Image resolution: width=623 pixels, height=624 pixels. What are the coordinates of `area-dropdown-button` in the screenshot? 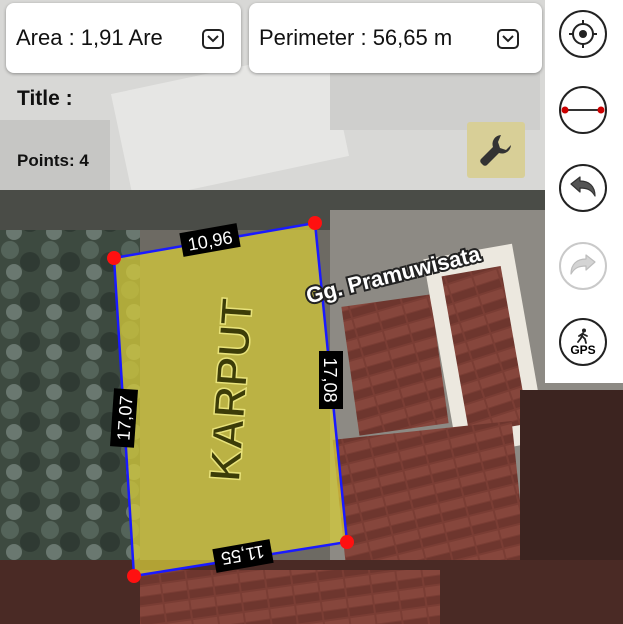 It's located at (213, 39).